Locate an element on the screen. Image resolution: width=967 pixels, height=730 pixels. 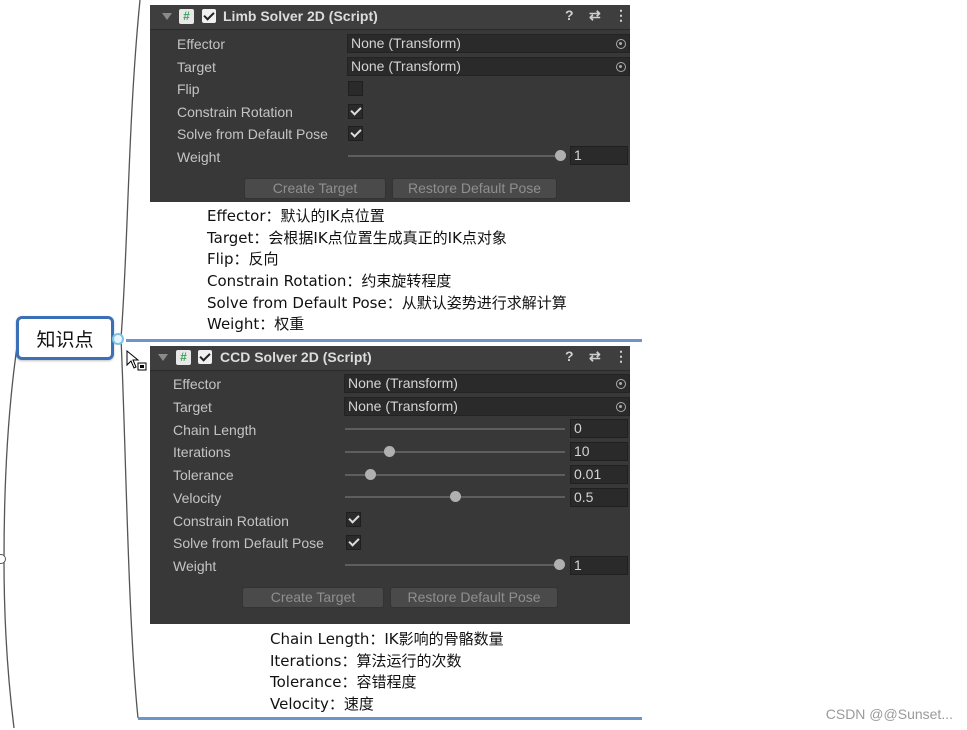
iterations-label: Iterations is located at coordinates (202, 452).